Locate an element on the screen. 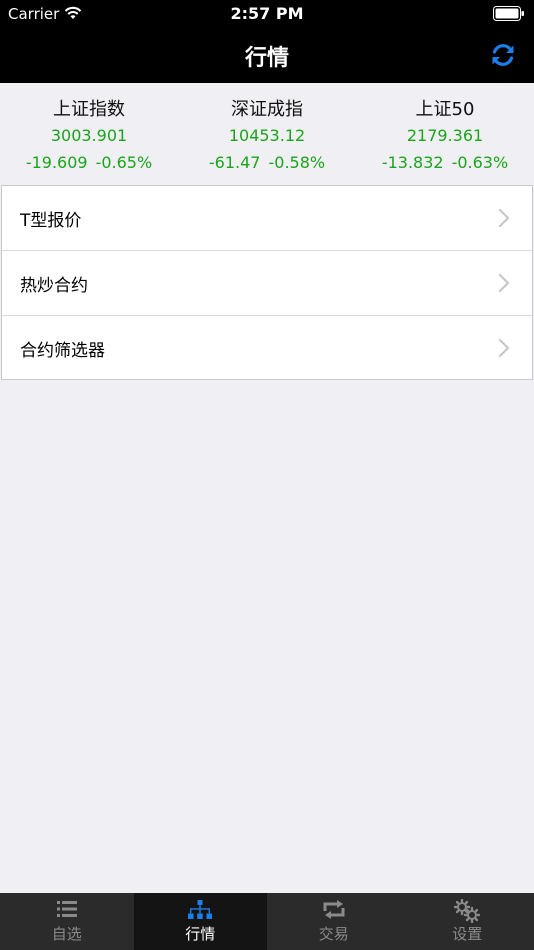 The height and width of the screenshot is (950, 534). menu-item-contract-filter: 合约筛选器 is located at coordinates (267, 348).